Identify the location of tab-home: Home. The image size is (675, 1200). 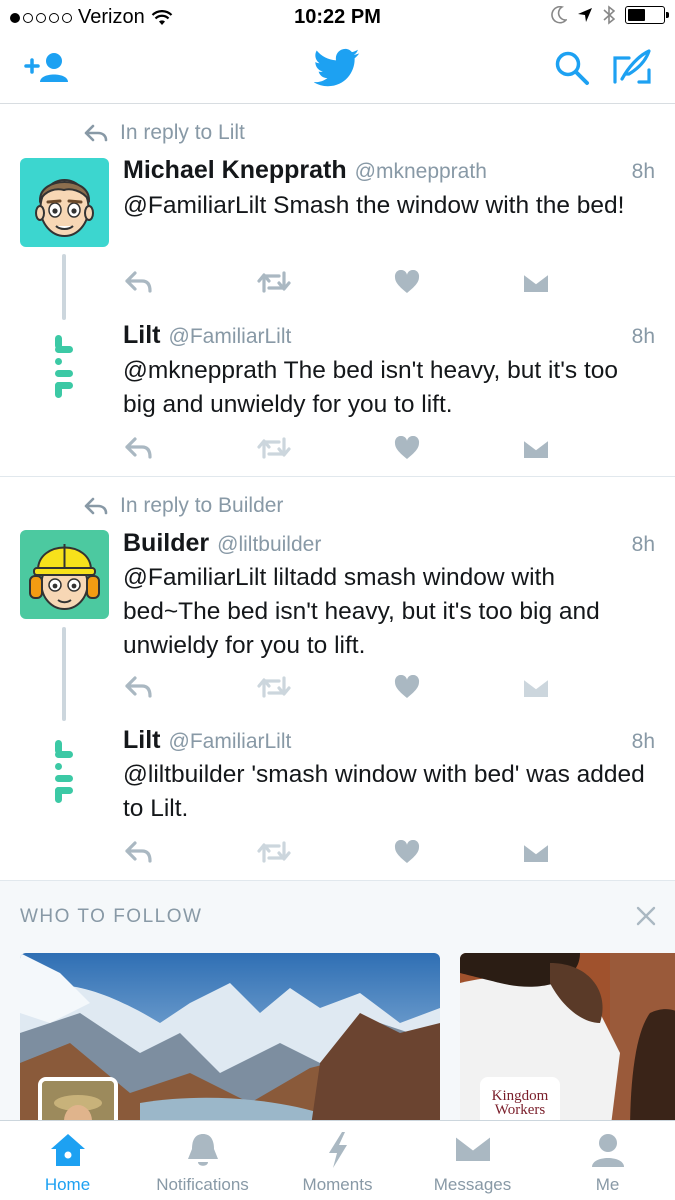
(67, 1160).